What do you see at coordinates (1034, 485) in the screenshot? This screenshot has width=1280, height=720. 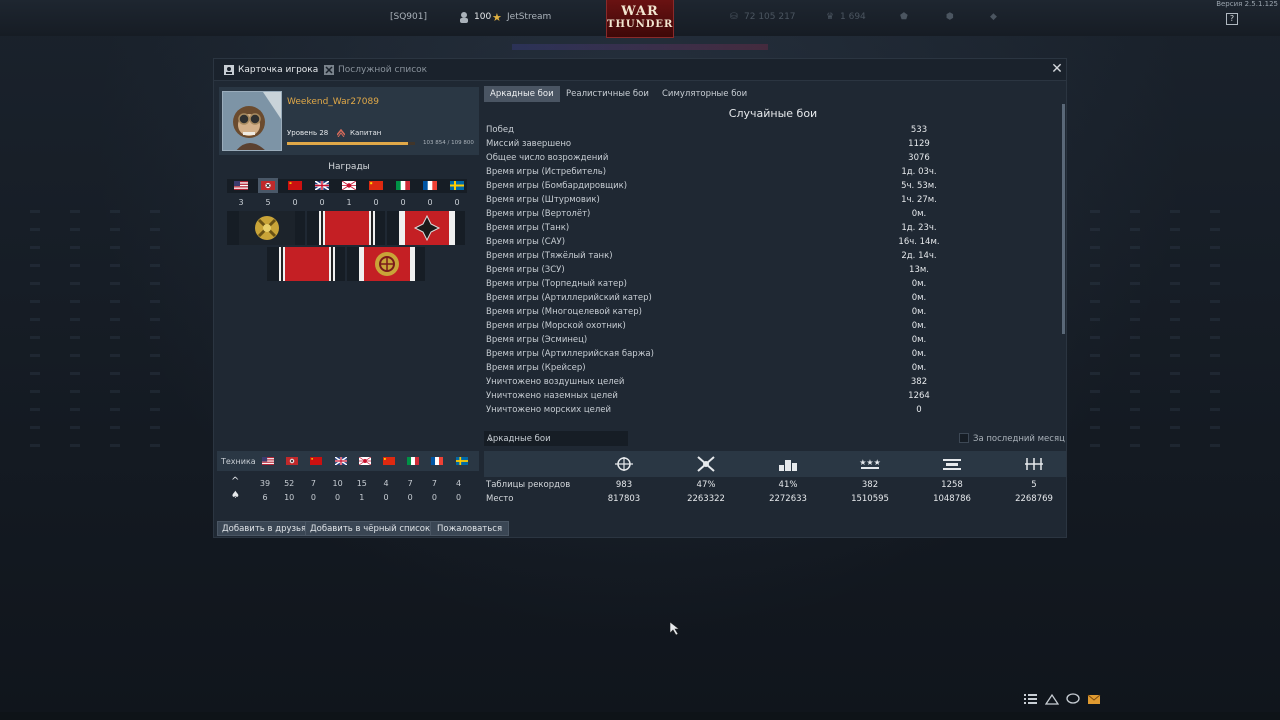 I see `leaderboard-value: 5` at bounding box center [1034, 485].